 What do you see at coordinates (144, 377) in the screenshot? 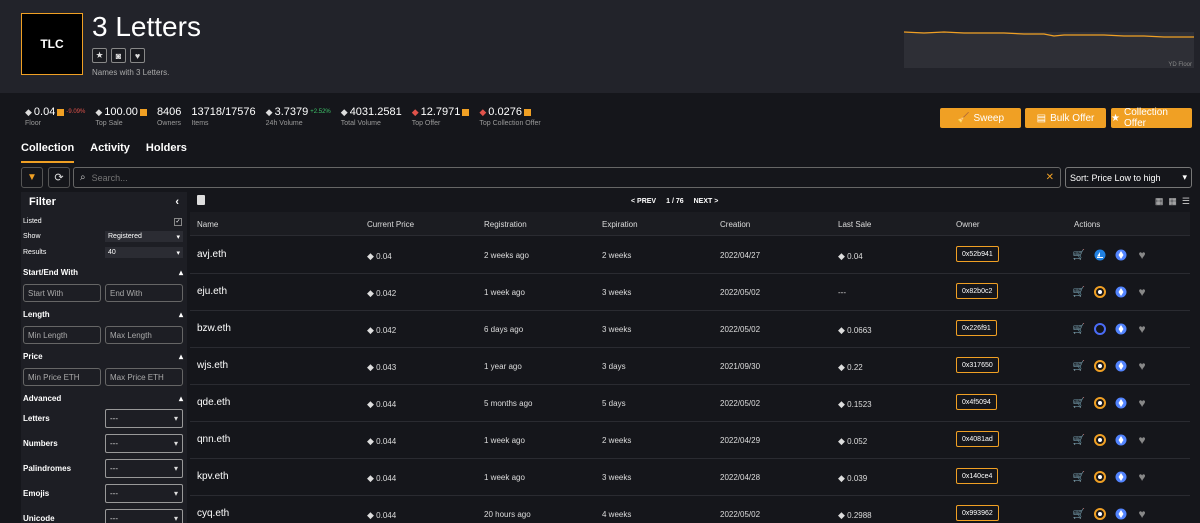
I see `max-price-input: Max Price ETH` at bounding box center [144, 377].